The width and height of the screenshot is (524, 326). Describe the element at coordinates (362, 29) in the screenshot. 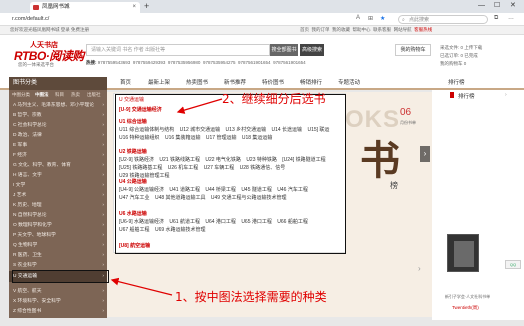

I see `top-link-help: 帮助中心` at that location.